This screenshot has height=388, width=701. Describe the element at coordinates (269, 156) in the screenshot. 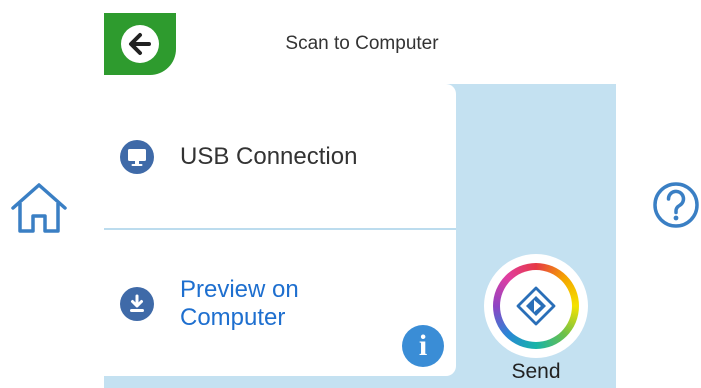

I see `usb-connection-label: USB Connection` at that location.